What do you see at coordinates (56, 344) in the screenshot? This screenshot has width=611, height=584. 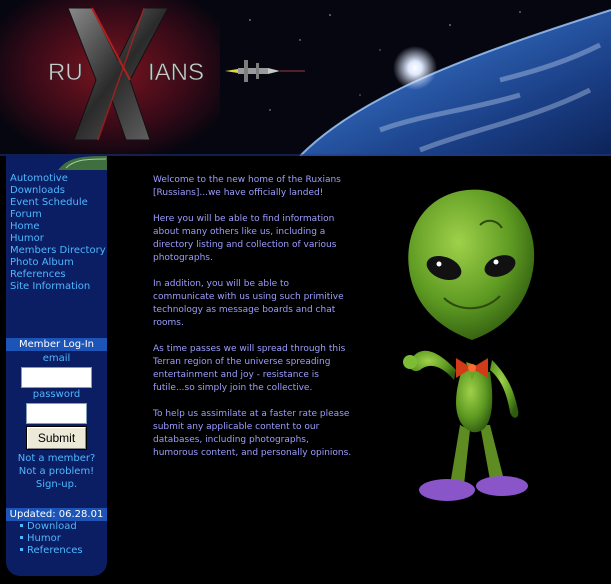 I see `login-heading: Member Log-In` at bounding box center [56, 344].